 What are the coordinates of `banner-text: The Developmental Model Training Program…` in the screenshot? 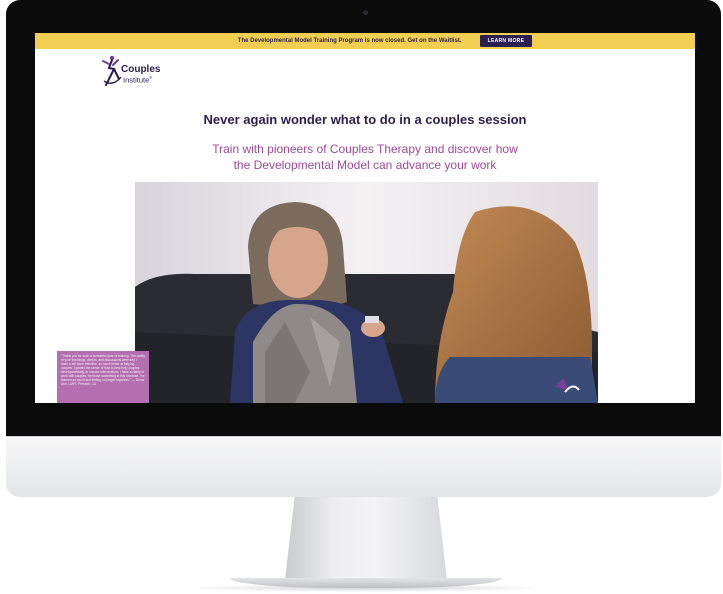 It's located at (349, 41).